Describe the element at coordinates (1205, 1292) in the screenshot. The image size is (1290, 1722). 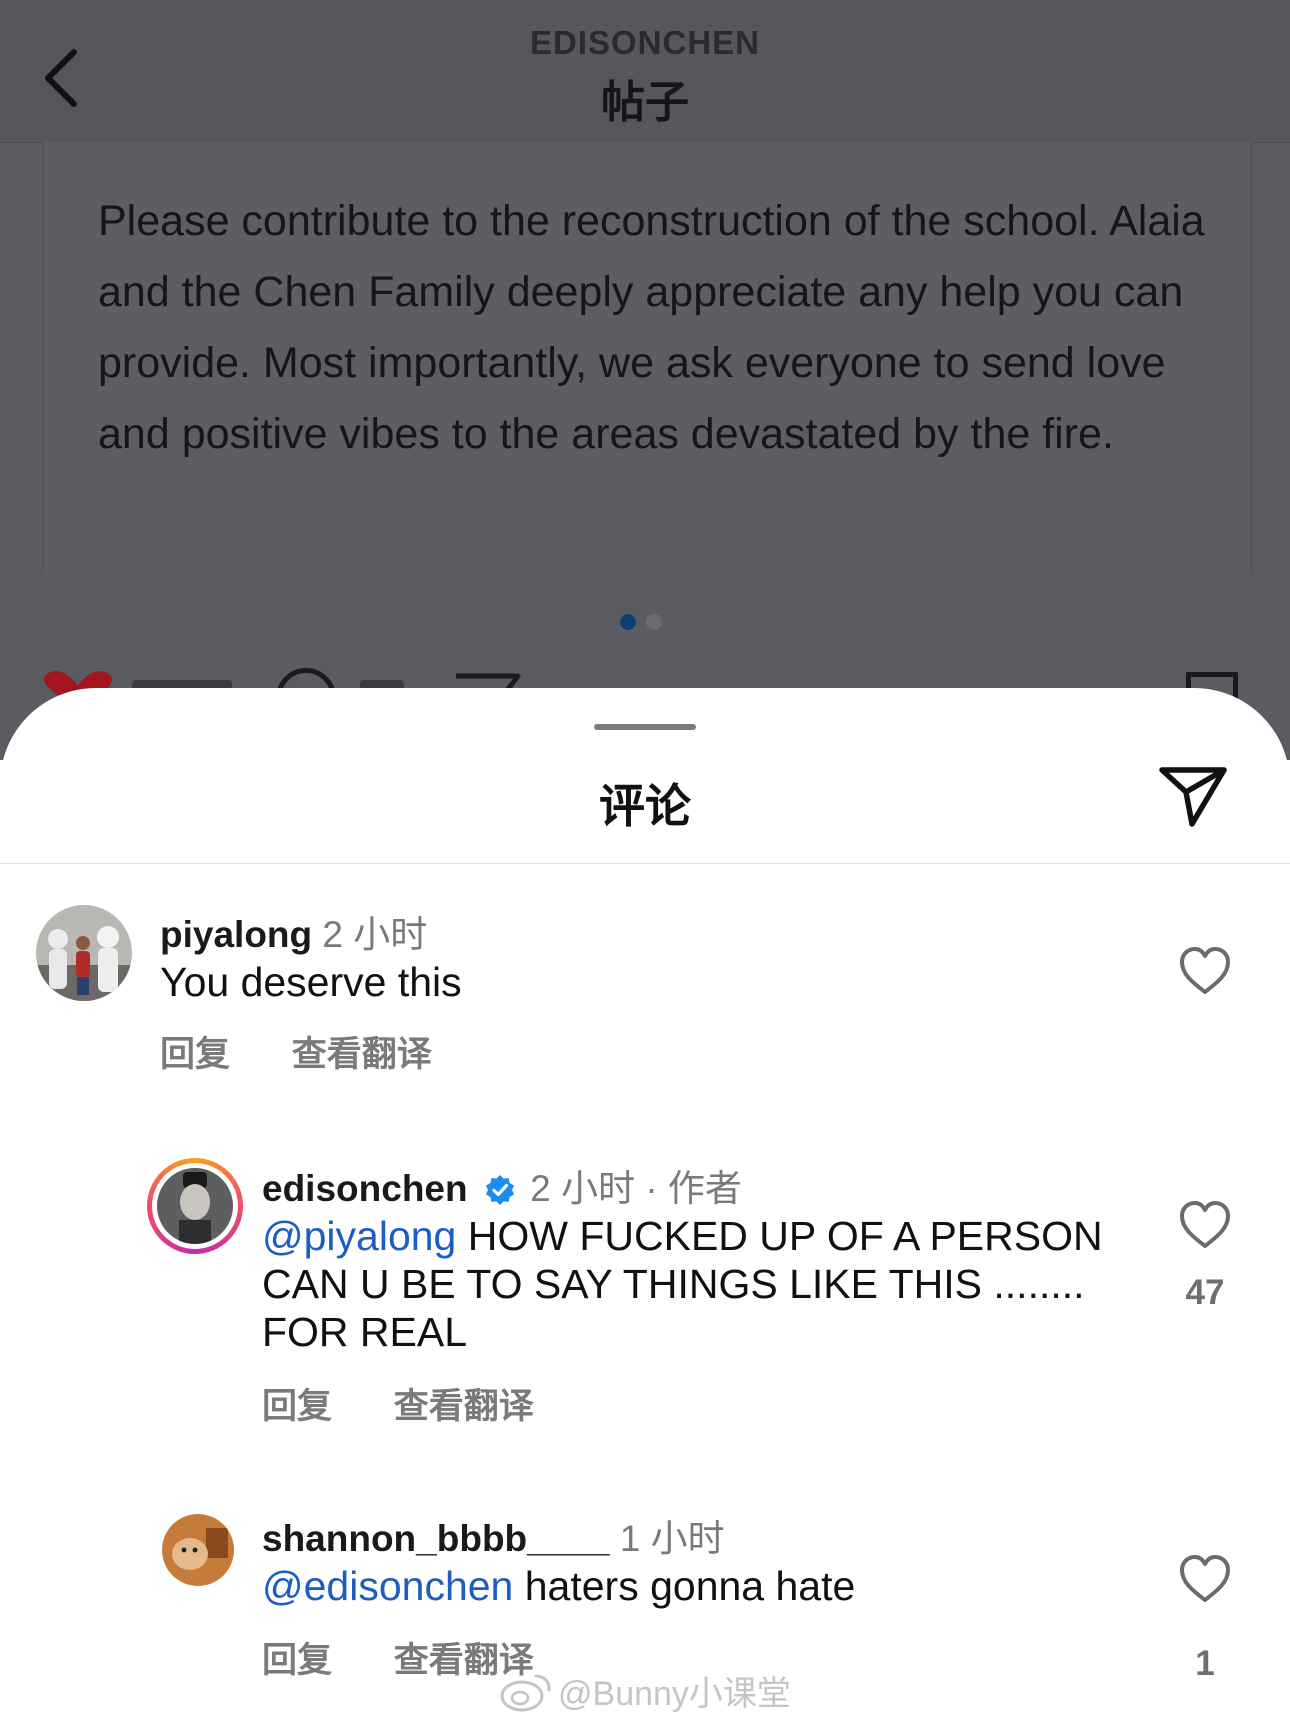
I see `like-count: 47` at that location.